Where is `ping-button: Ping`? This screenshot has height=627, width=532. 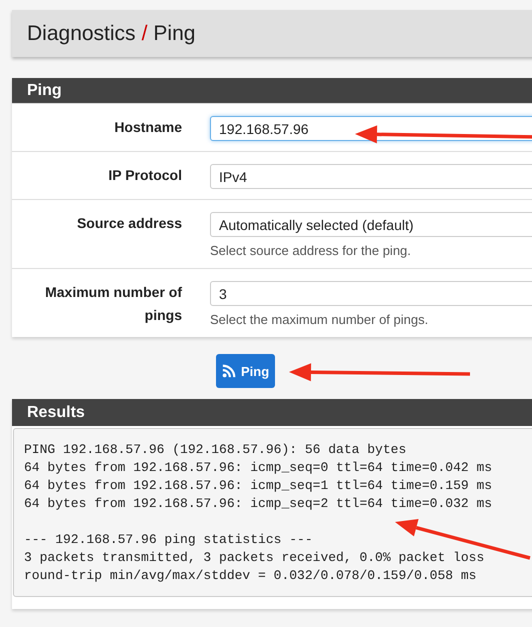
ping-button: Ping is located at coordinates (246, 371).